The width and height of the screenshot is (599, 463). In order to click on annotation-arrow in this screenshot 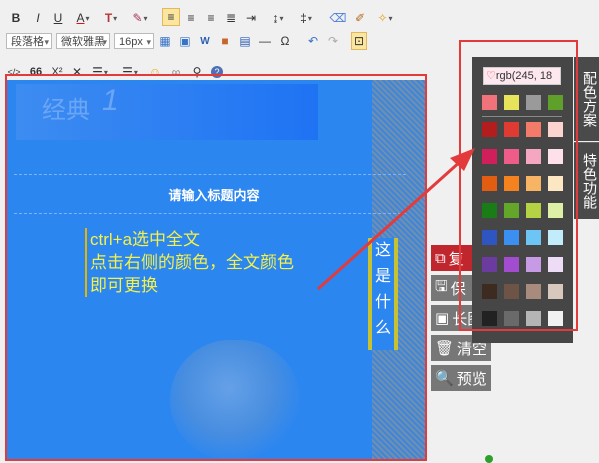, I will do `click(395, 219)`.